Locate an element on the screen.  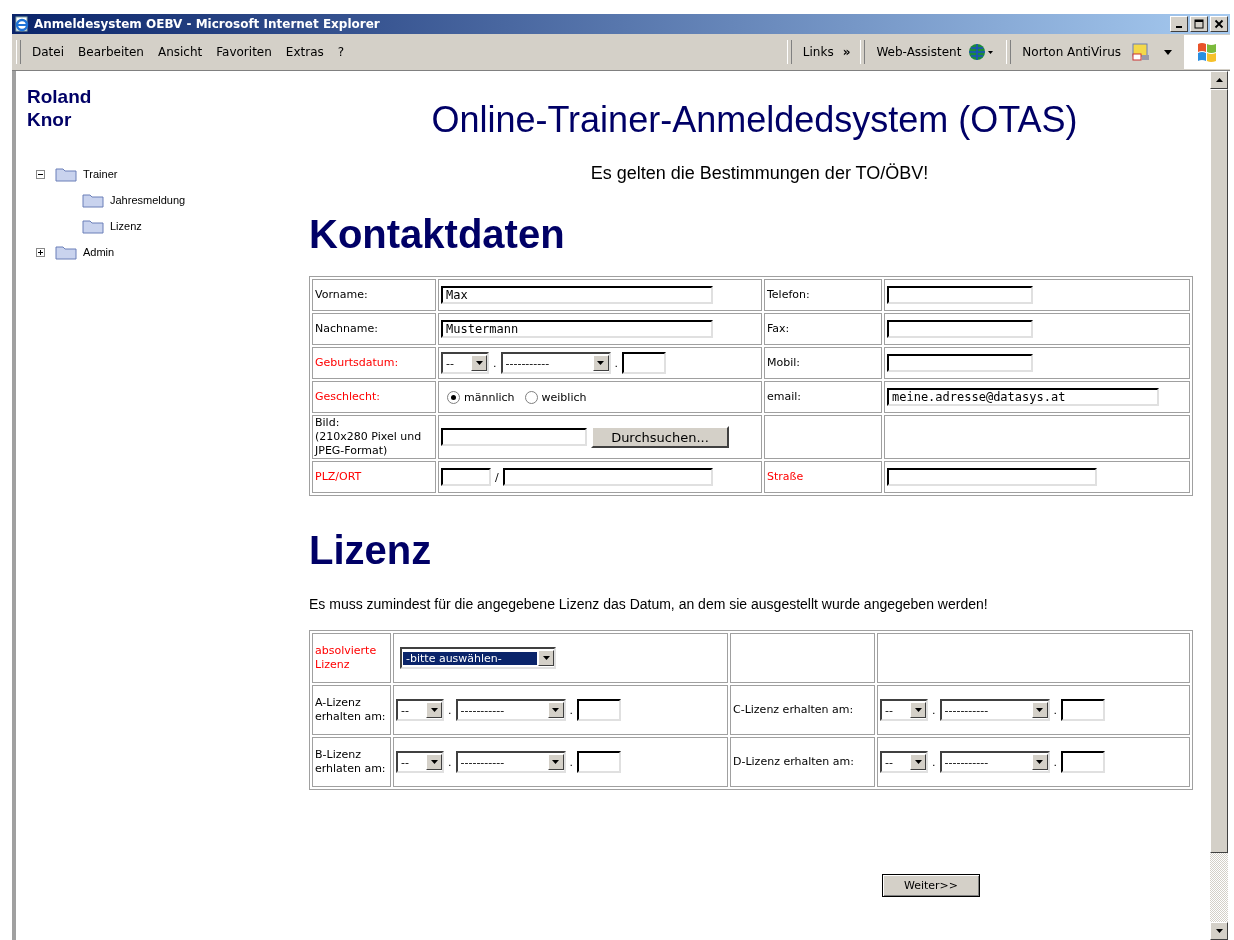
tree-item: Trainer is located at coordinates (100, 174).